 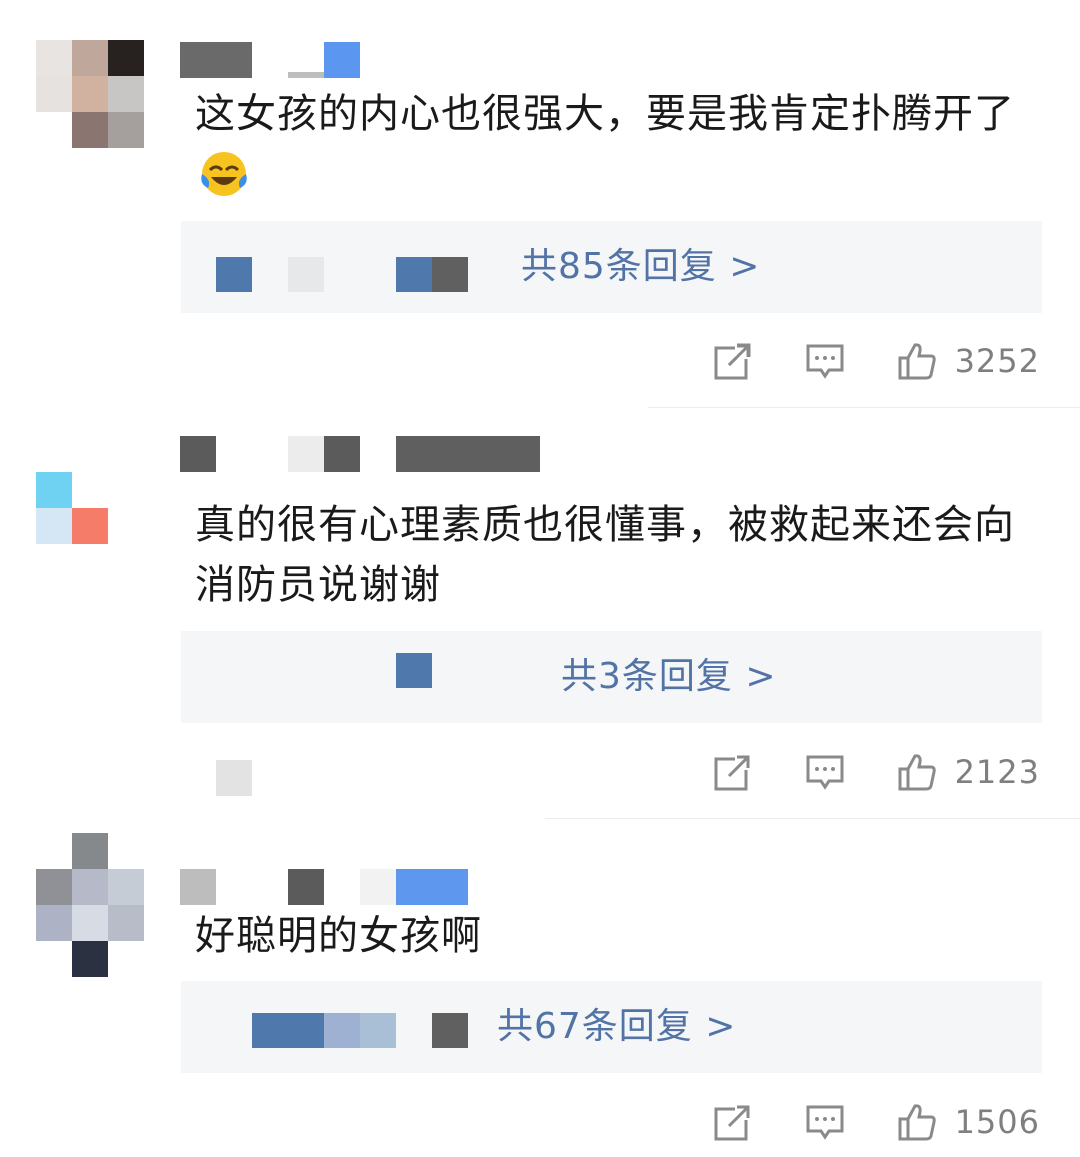 What do you see at coordinates (605, 555) in the screenshot?
I see `comment-text: 真的很有心理素质也很懂事，被救起来还会向消防员说谢谢` at bounding box center [605, 555].